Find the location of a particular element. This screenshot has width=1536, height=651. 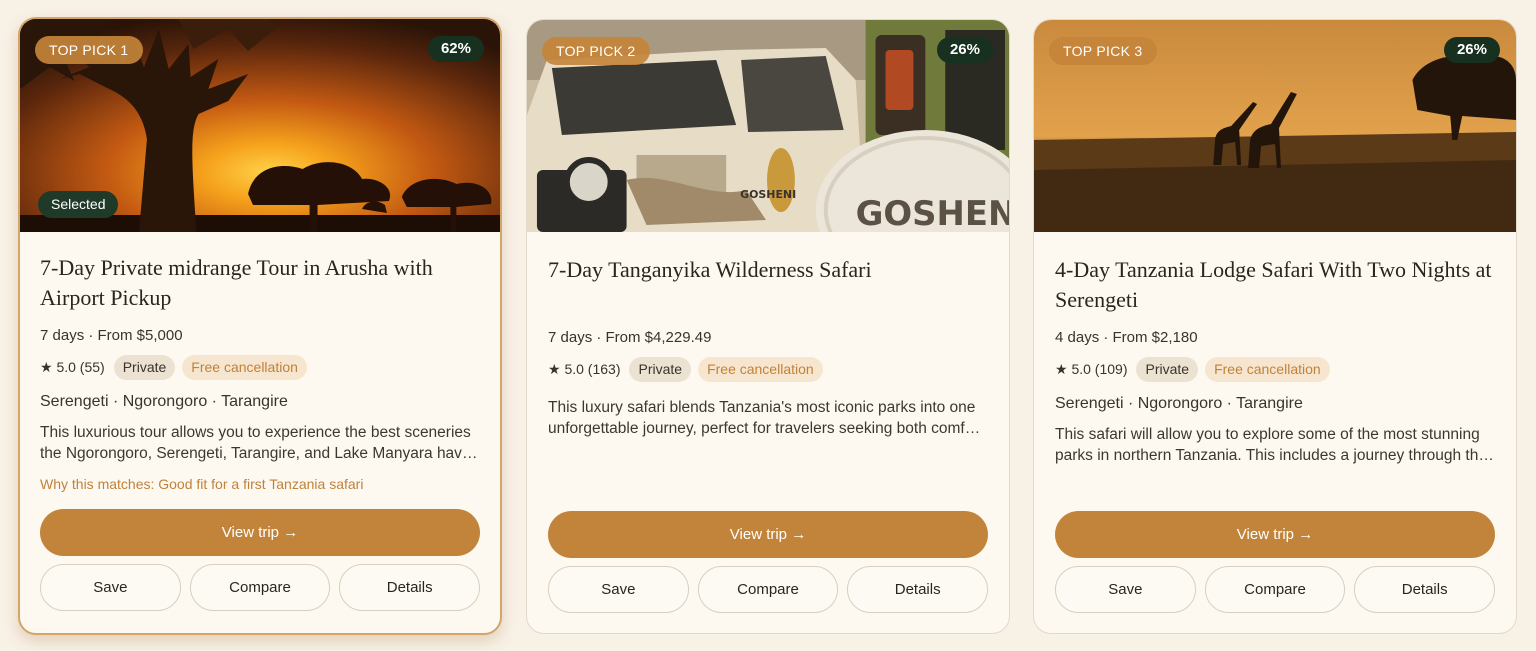

match-percent-badge: 62% is located at coordinates (455, 49).